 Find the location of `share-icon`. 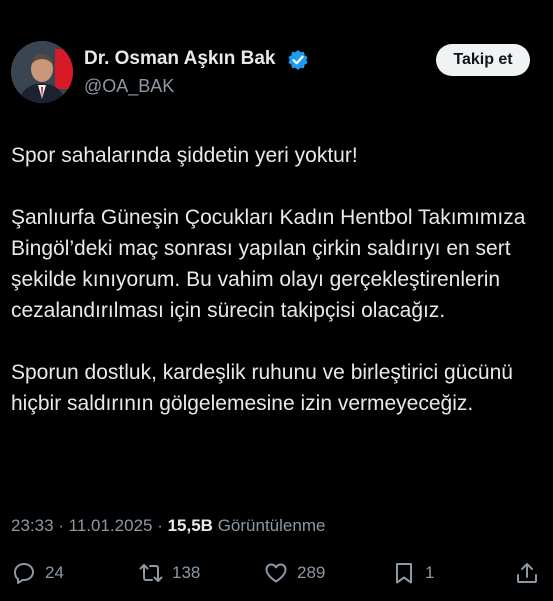

share-icon is located at coordinates (527, 573).